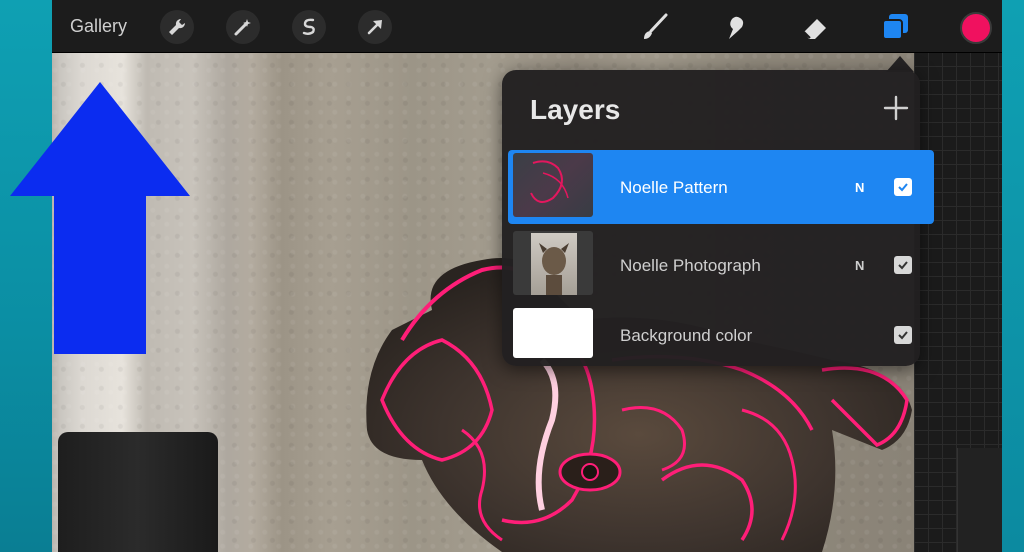 Image resolution: width=1024 pixels, height=552 pixels. Describe the element at coordinates (896, 108) in the screenshot. I see `add-layer-plus-icon` at that location.